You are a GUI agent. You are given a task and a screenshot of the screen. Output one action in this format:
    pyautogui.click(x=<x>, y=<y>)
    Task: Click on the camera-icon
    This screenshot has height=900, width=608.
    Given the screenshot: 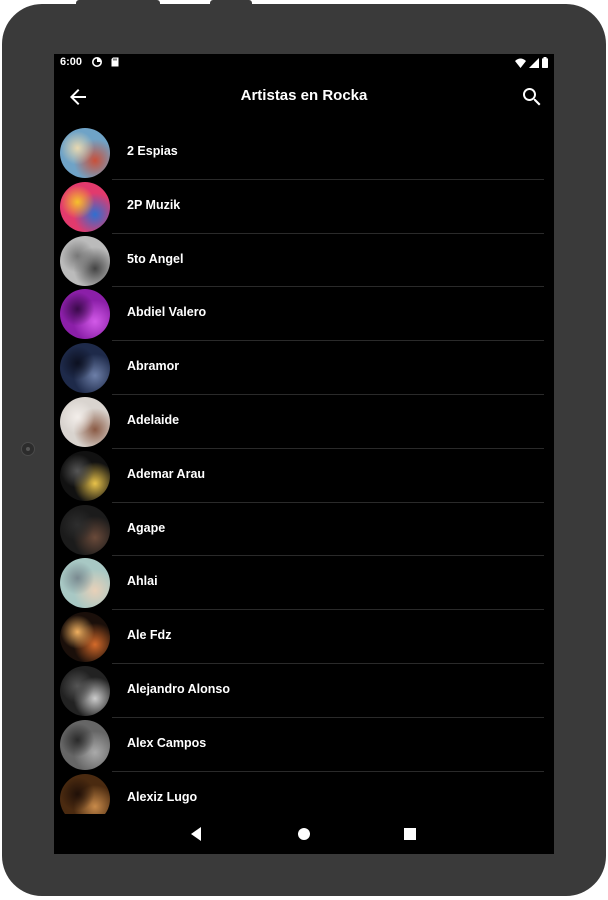 What is the action you would take?
    pyautogui.click(x=28, y=449)
    